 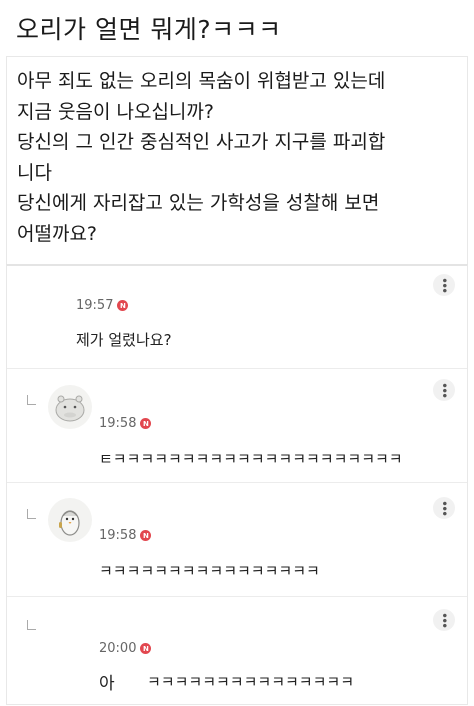 I want to click on comment-time: 20:00, so click(x=118, y=648).